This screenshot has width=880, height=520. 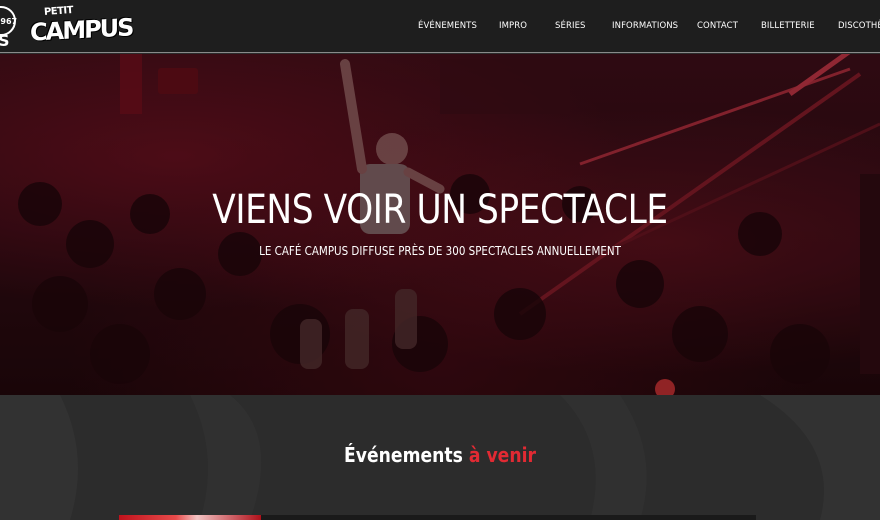 I want to click on nav-item-billetterie: Billetterie, so click(x=788, y=26).